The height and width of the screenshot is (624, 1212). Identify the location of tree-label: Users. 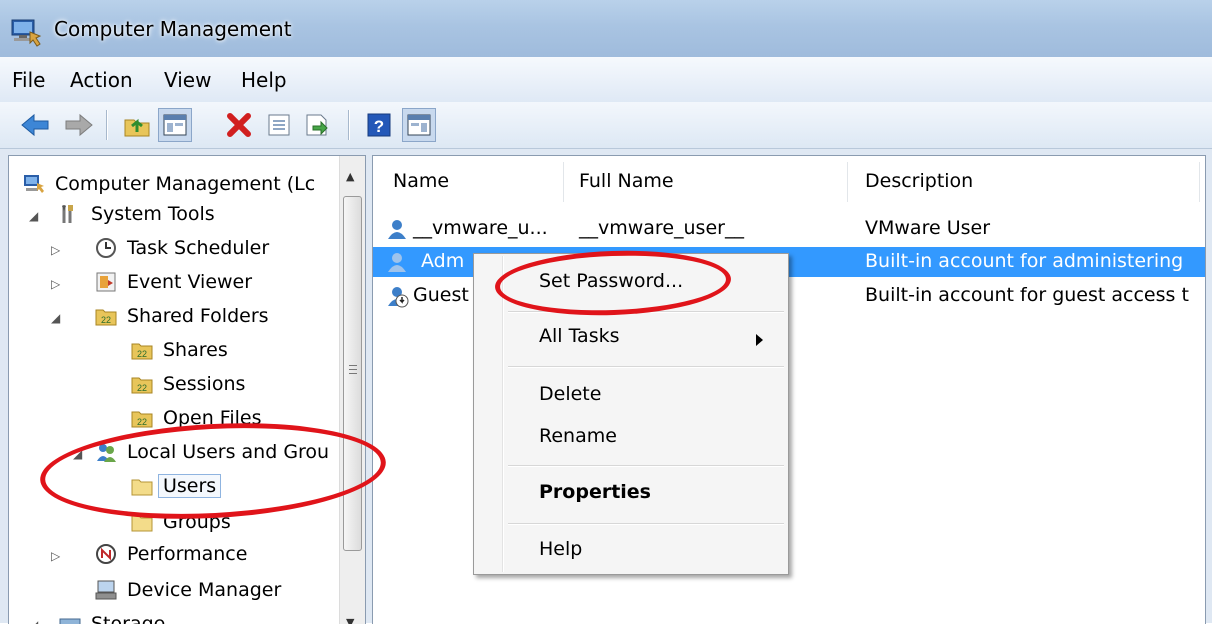
(190, 486).